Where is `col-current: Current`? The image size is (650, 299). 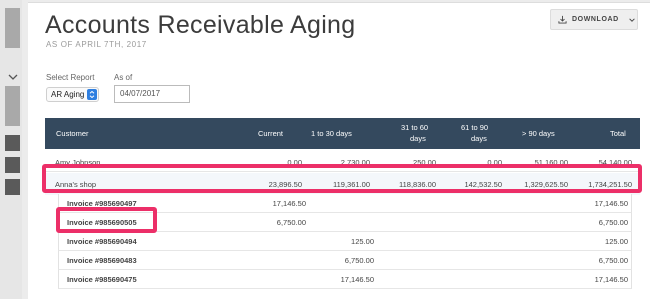 col-current: Current is located at coordinates (270, 133).